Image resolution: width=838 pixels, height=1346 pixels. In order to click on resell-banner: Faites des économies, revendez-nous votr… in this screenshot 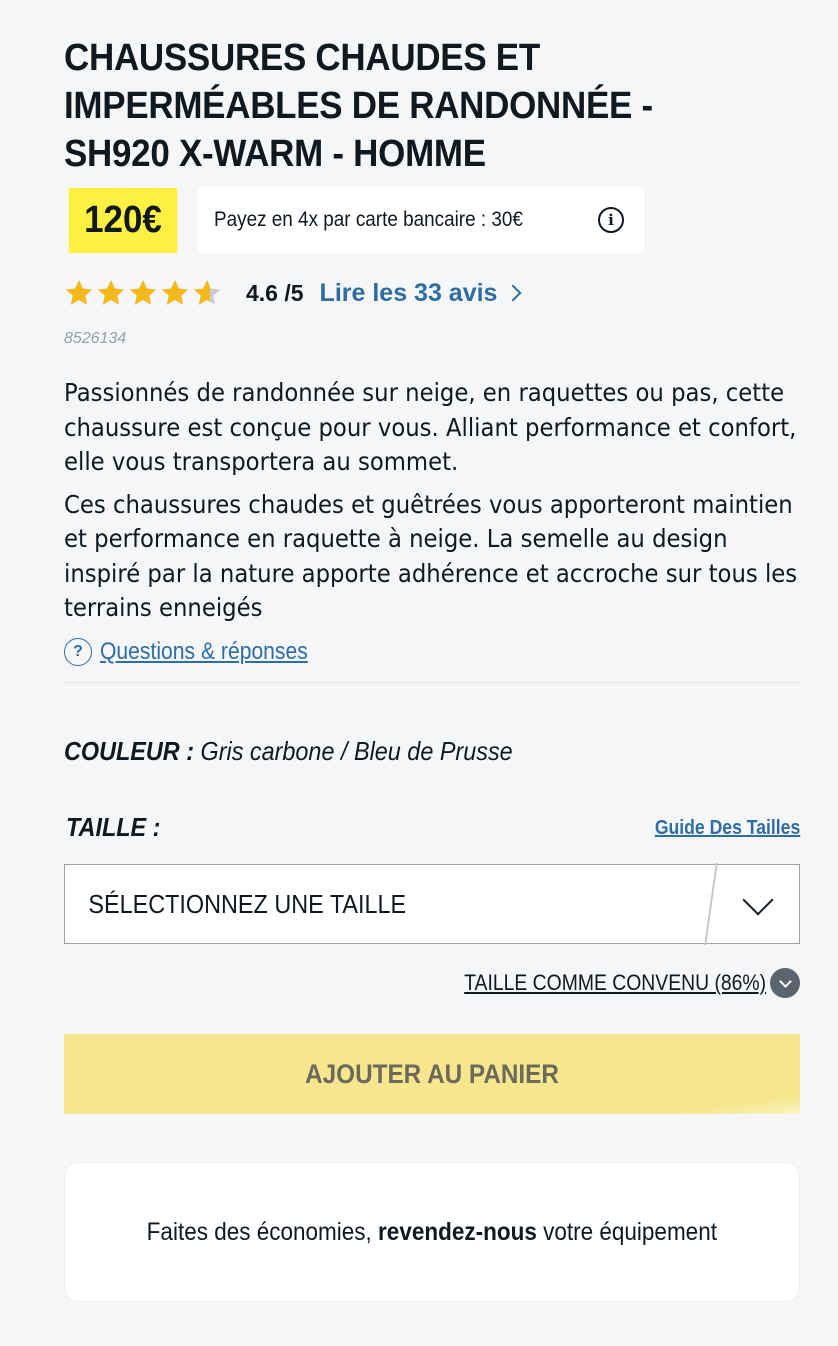, I will do `click(432, 1232)`.